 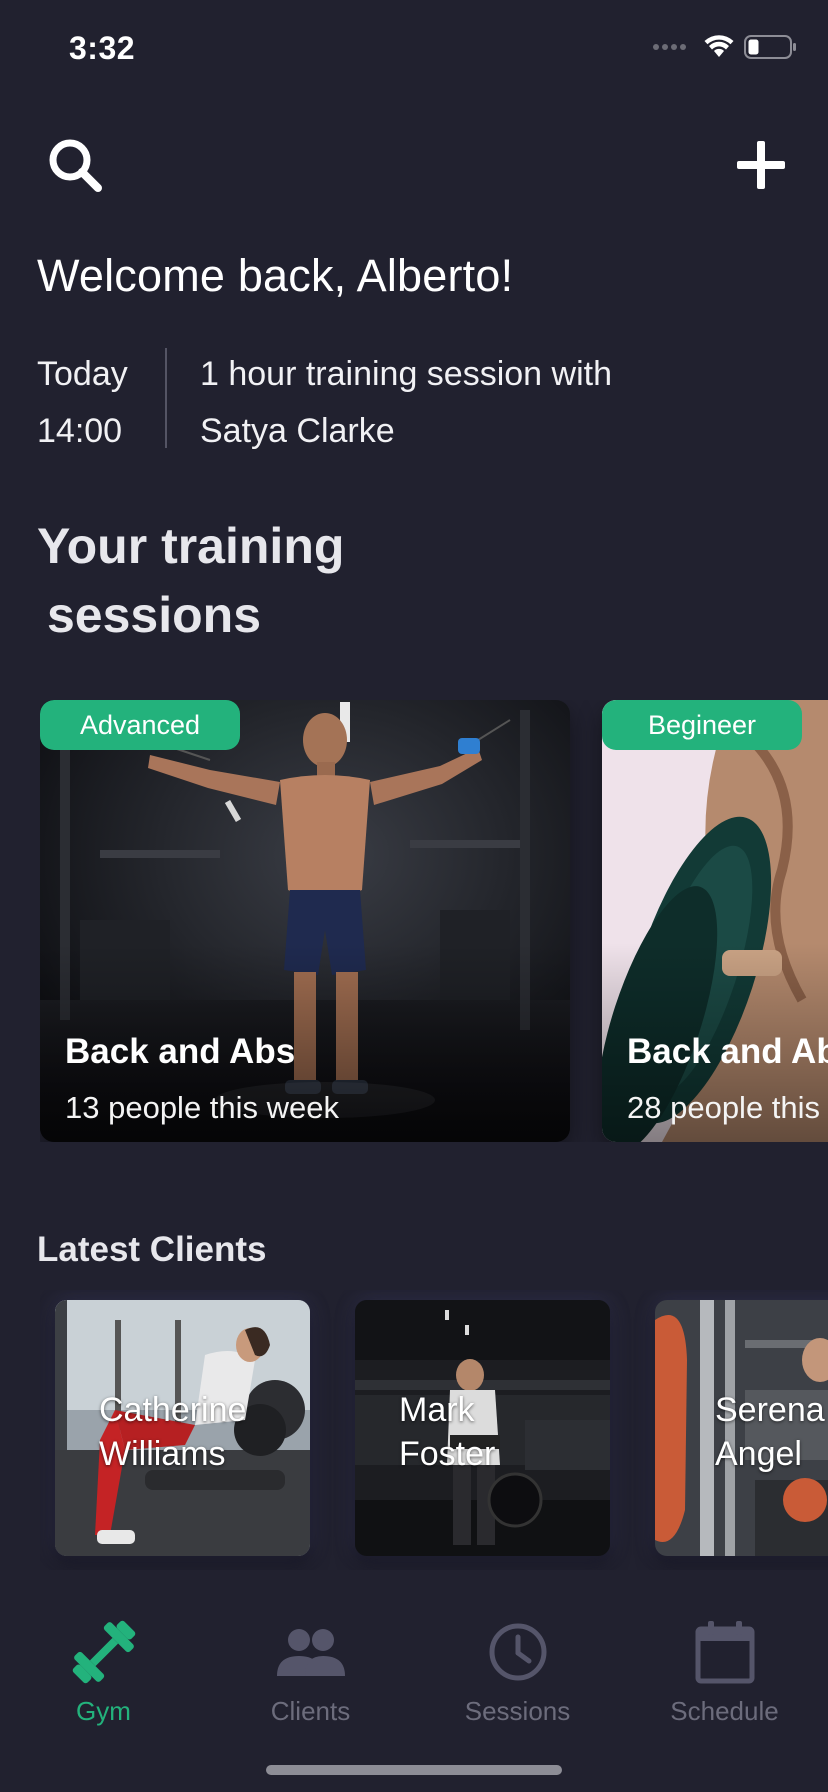 I want to click on latest-clients-title: Latest Clients, so click(x=152, y=1249).